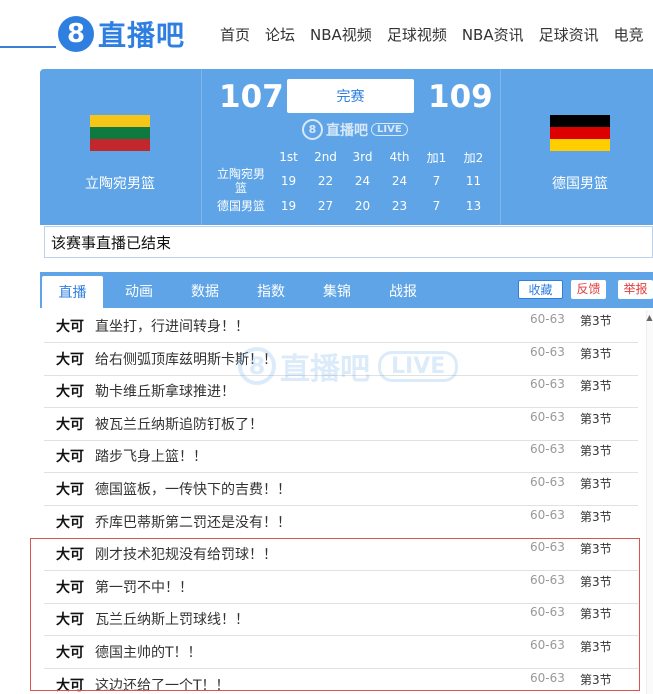 This screenshot has width=653, height=694. I want to click on feed-scrollbar, so click(649, 502).